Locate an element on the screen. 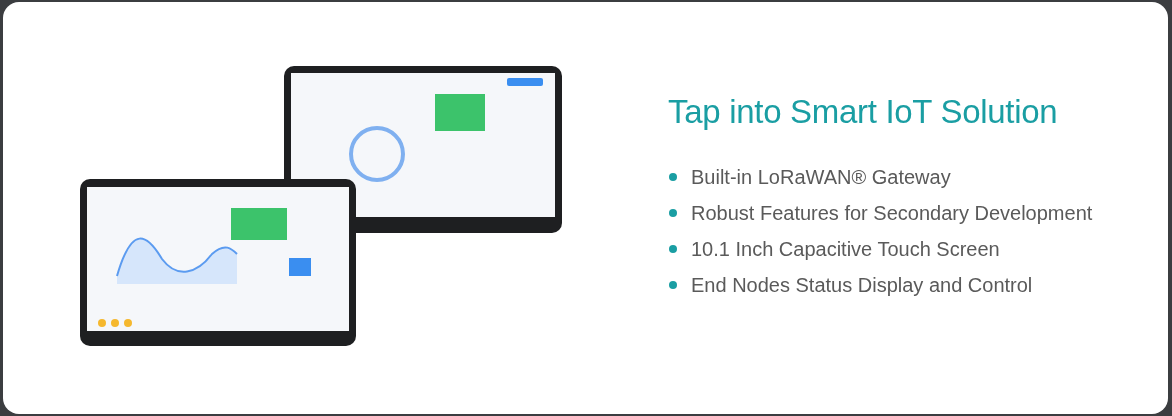 The width and height of the screenshot is (1172, 416). feature-text: Built-in LoRaWAN® Gateway is located at coordinates (821, 177).